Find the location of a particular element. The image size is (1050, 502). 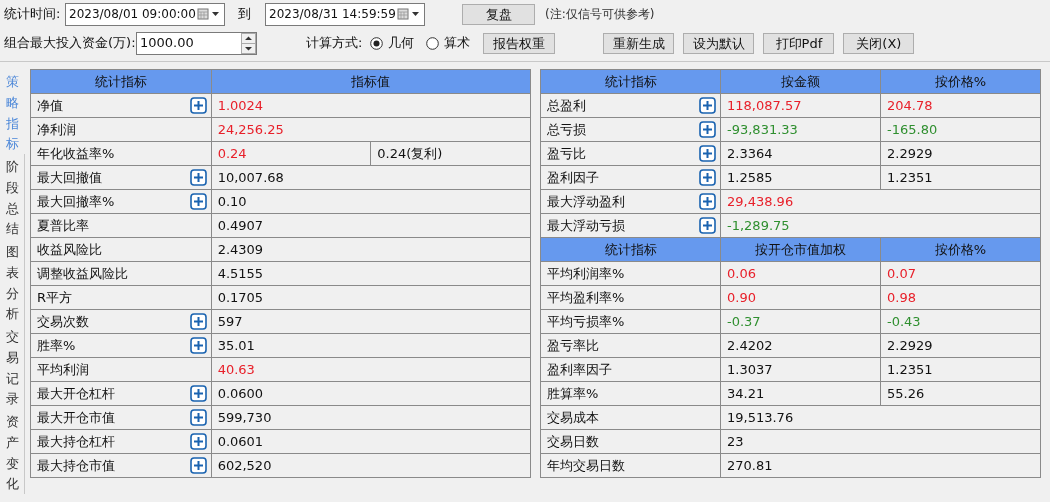

metric-label: 平均利润率% is located at coordinates (586, 273).